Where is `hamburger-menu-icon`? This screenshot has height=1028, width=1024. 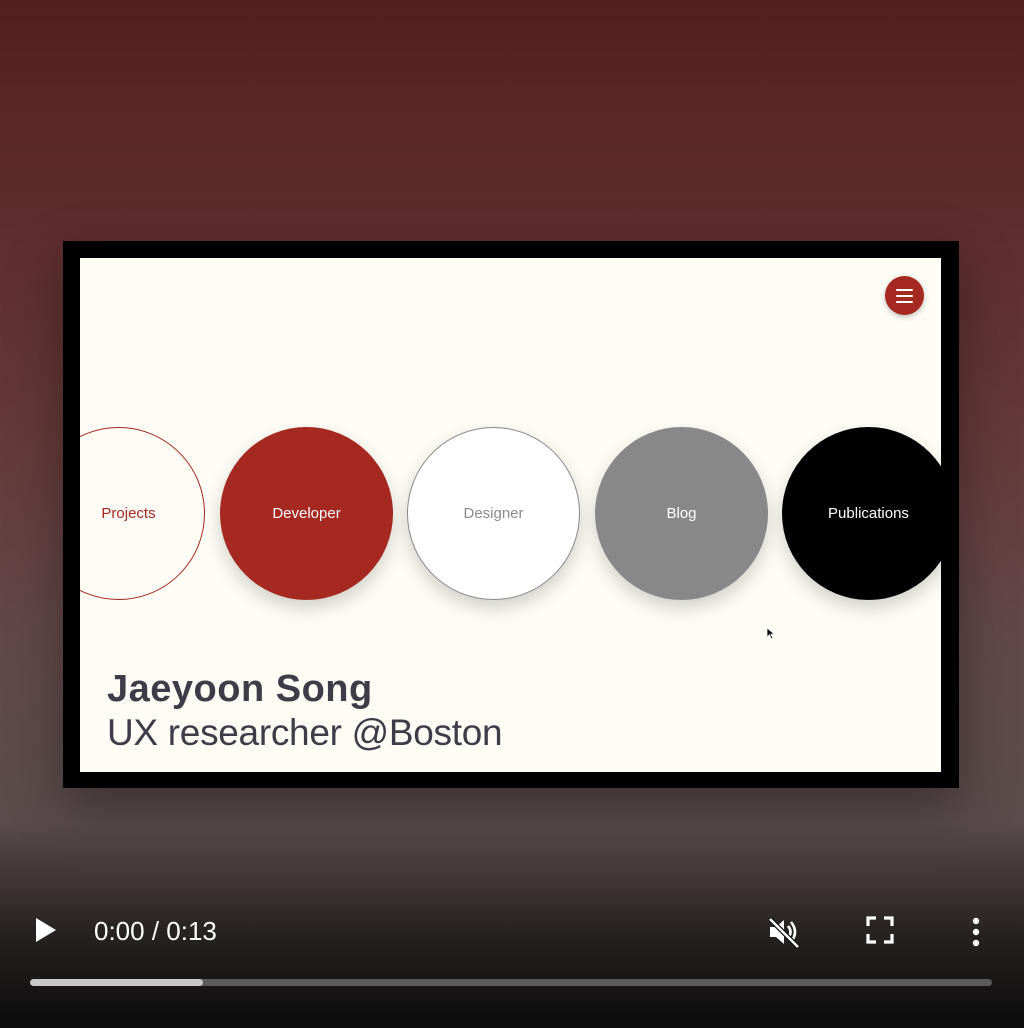 hamburger-menu-icon is located at coordinates (904, 295).